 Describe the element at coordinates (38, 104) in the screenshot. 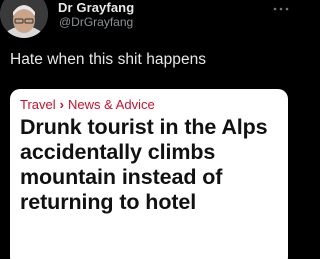

I see `breadcrumb-travel: Travel` at that location.